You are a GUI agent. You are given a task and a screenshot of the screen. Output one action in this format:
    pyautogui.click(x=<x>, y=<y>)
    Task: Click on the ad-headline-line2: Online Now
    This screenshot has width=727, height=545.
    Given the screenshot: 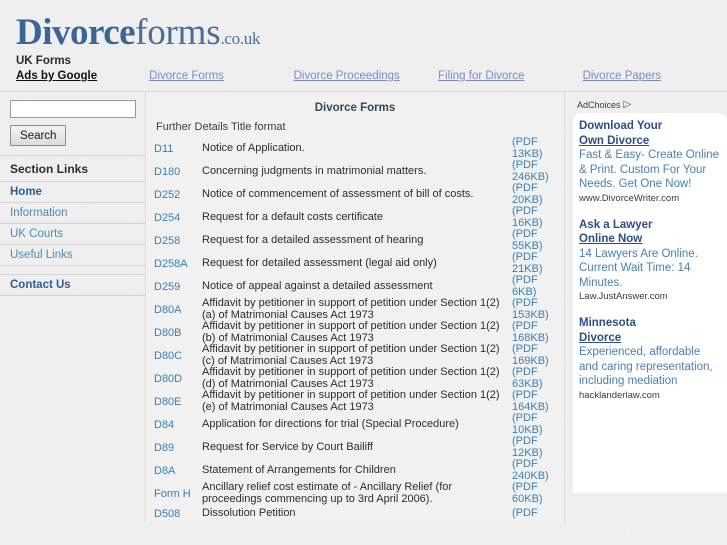 What is the action you would take?
    pyautogui.click(x=611, y=239)
    